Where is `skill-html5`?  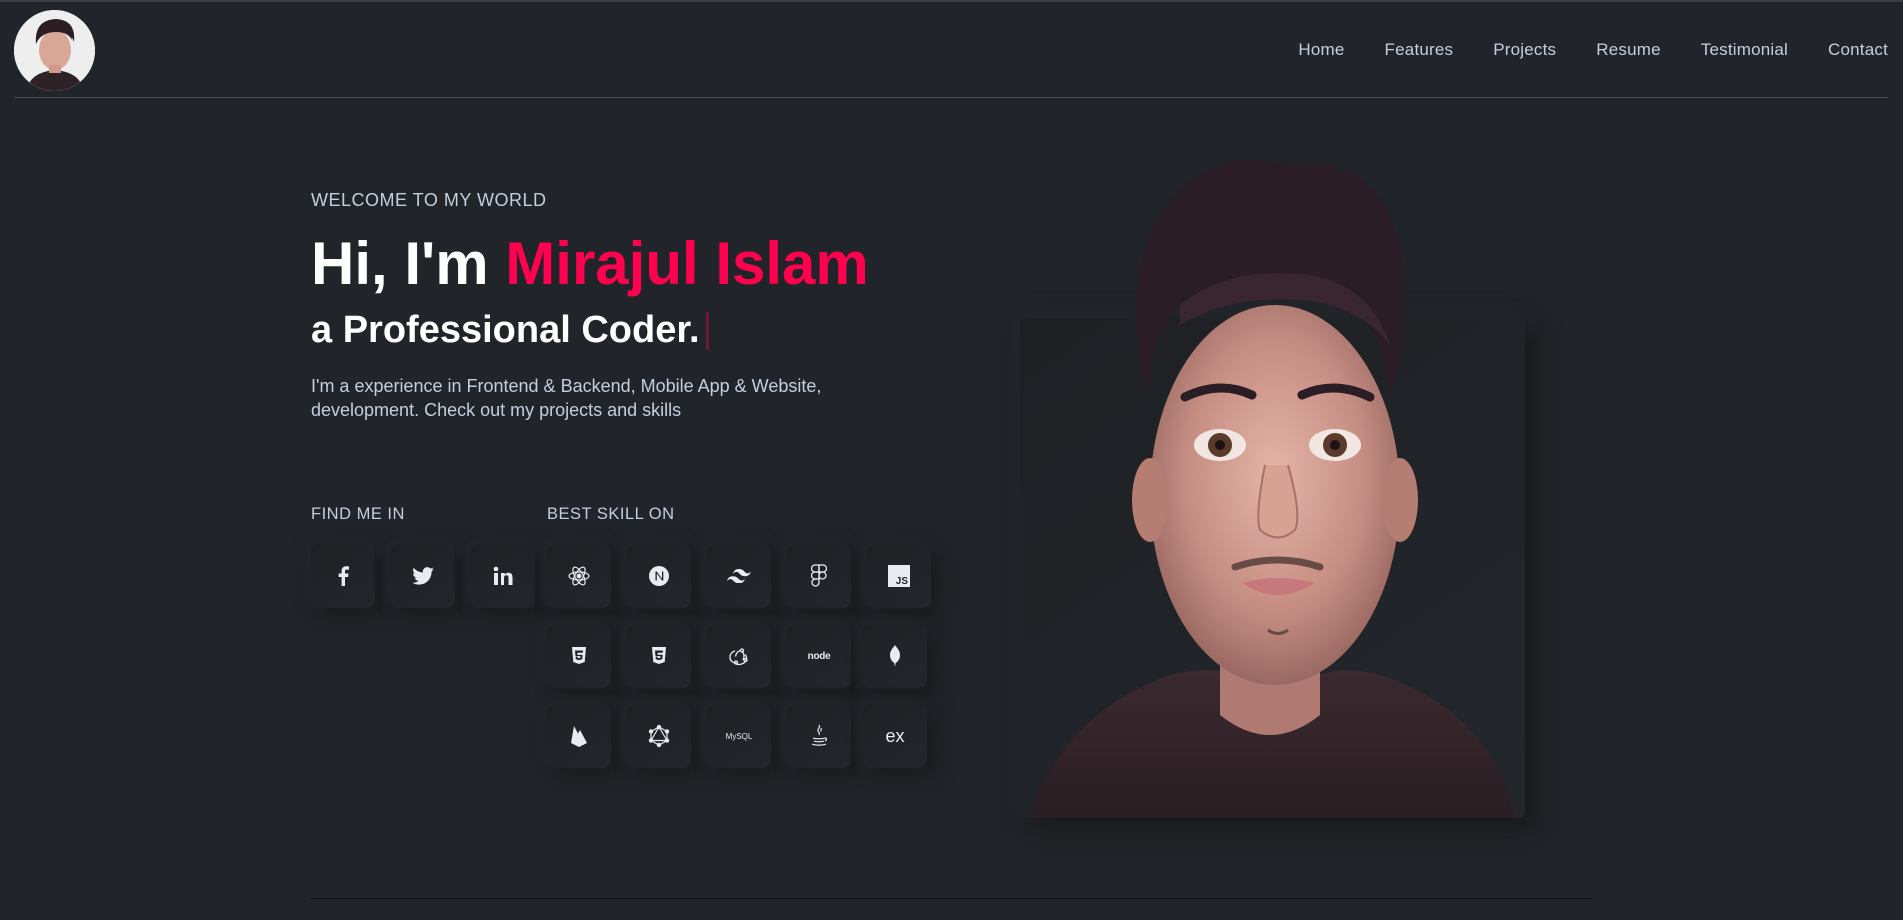 skill-html5 is located at coordinates (579, 656).